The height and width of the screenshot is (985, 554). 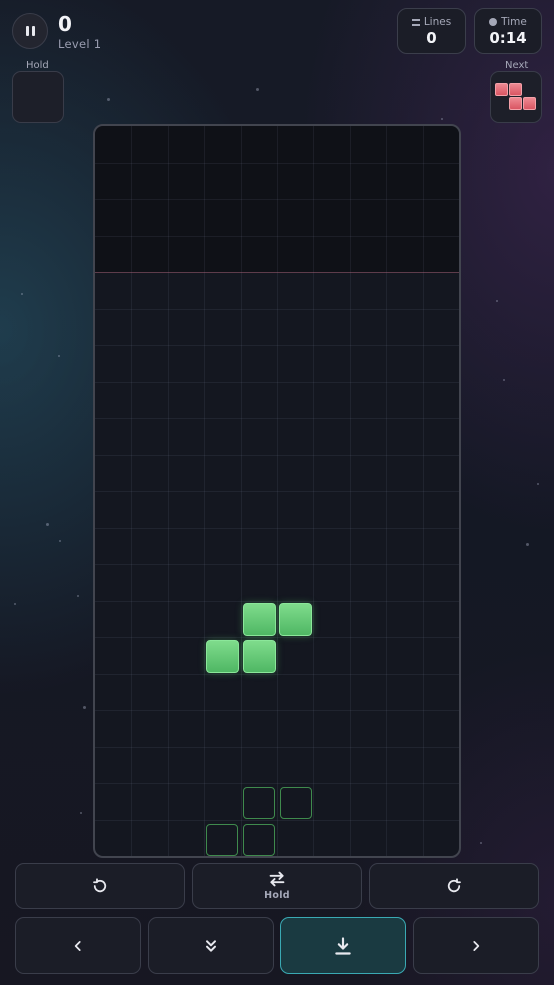 I want to click on rotate-right-button, so click(x=454, y=886).